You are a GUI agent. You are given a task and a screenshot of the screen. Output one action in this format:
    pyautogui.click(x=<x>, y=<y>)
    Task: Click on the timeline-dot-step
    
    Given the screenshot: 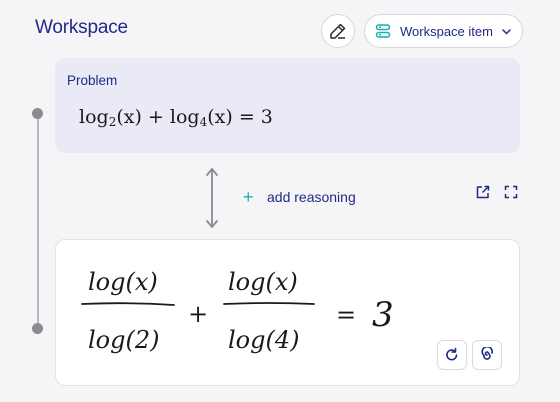 What is the action you would take?
    pyautogui.click(x=37, y=328)
    